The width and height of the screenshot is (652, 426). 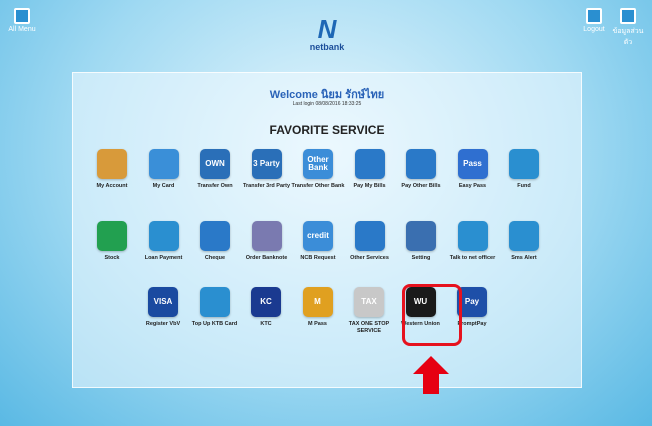 What do you see at coordinates (431, 377) in the screenshot?
I see `up-arrow-icon` at bounding box center [431, 377].